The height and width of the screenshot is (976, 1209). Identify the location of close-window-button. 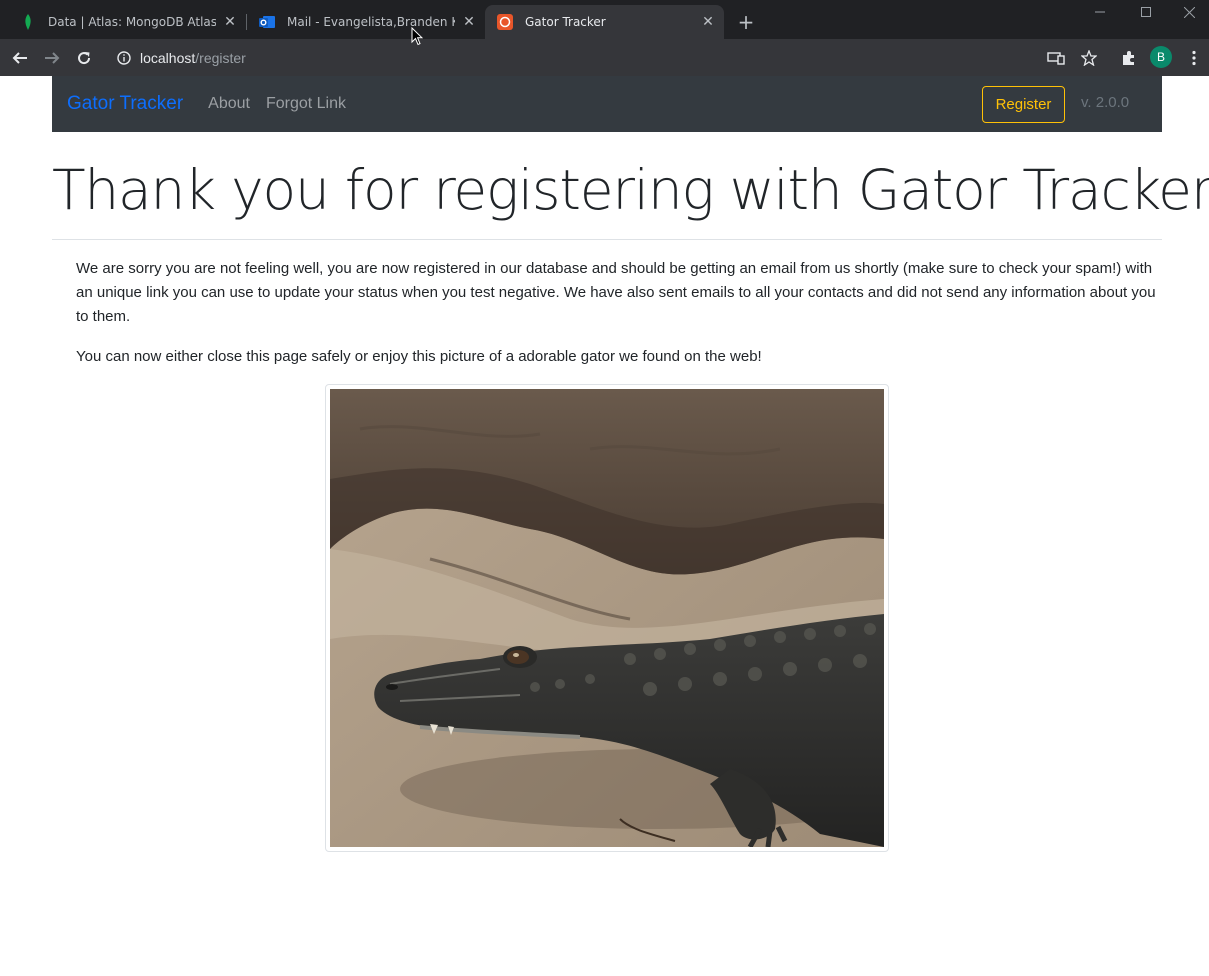
(1187, 12).